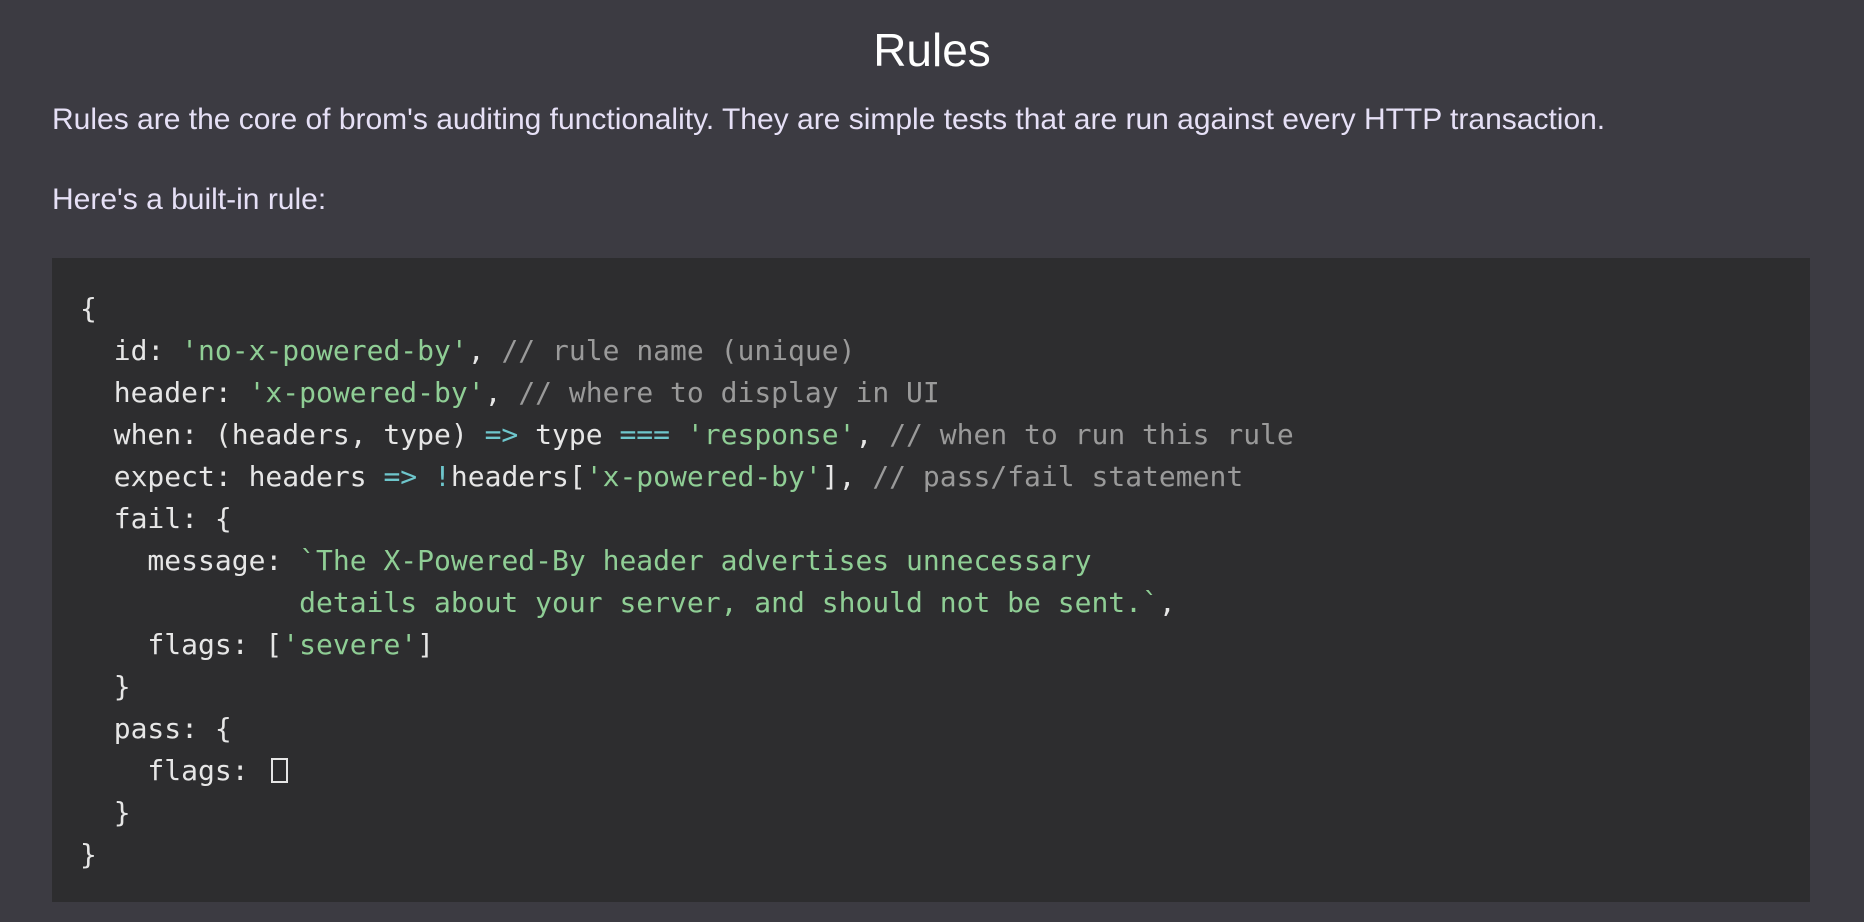  I want to click on code-string: 'response', so click(771, 434).